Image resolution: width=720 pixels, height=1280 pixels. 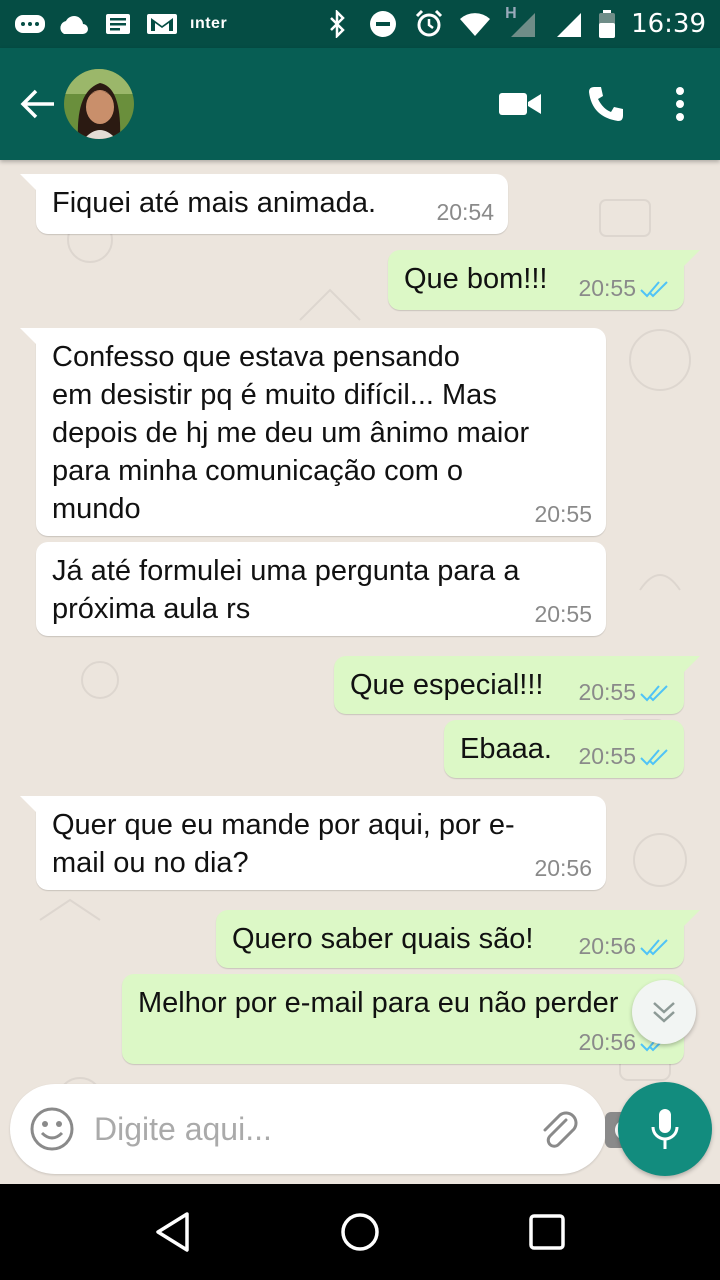 What do you see at coordinates (360, 104) in the screenshot?
I see `chat-header` at bounding box center [360, 104].